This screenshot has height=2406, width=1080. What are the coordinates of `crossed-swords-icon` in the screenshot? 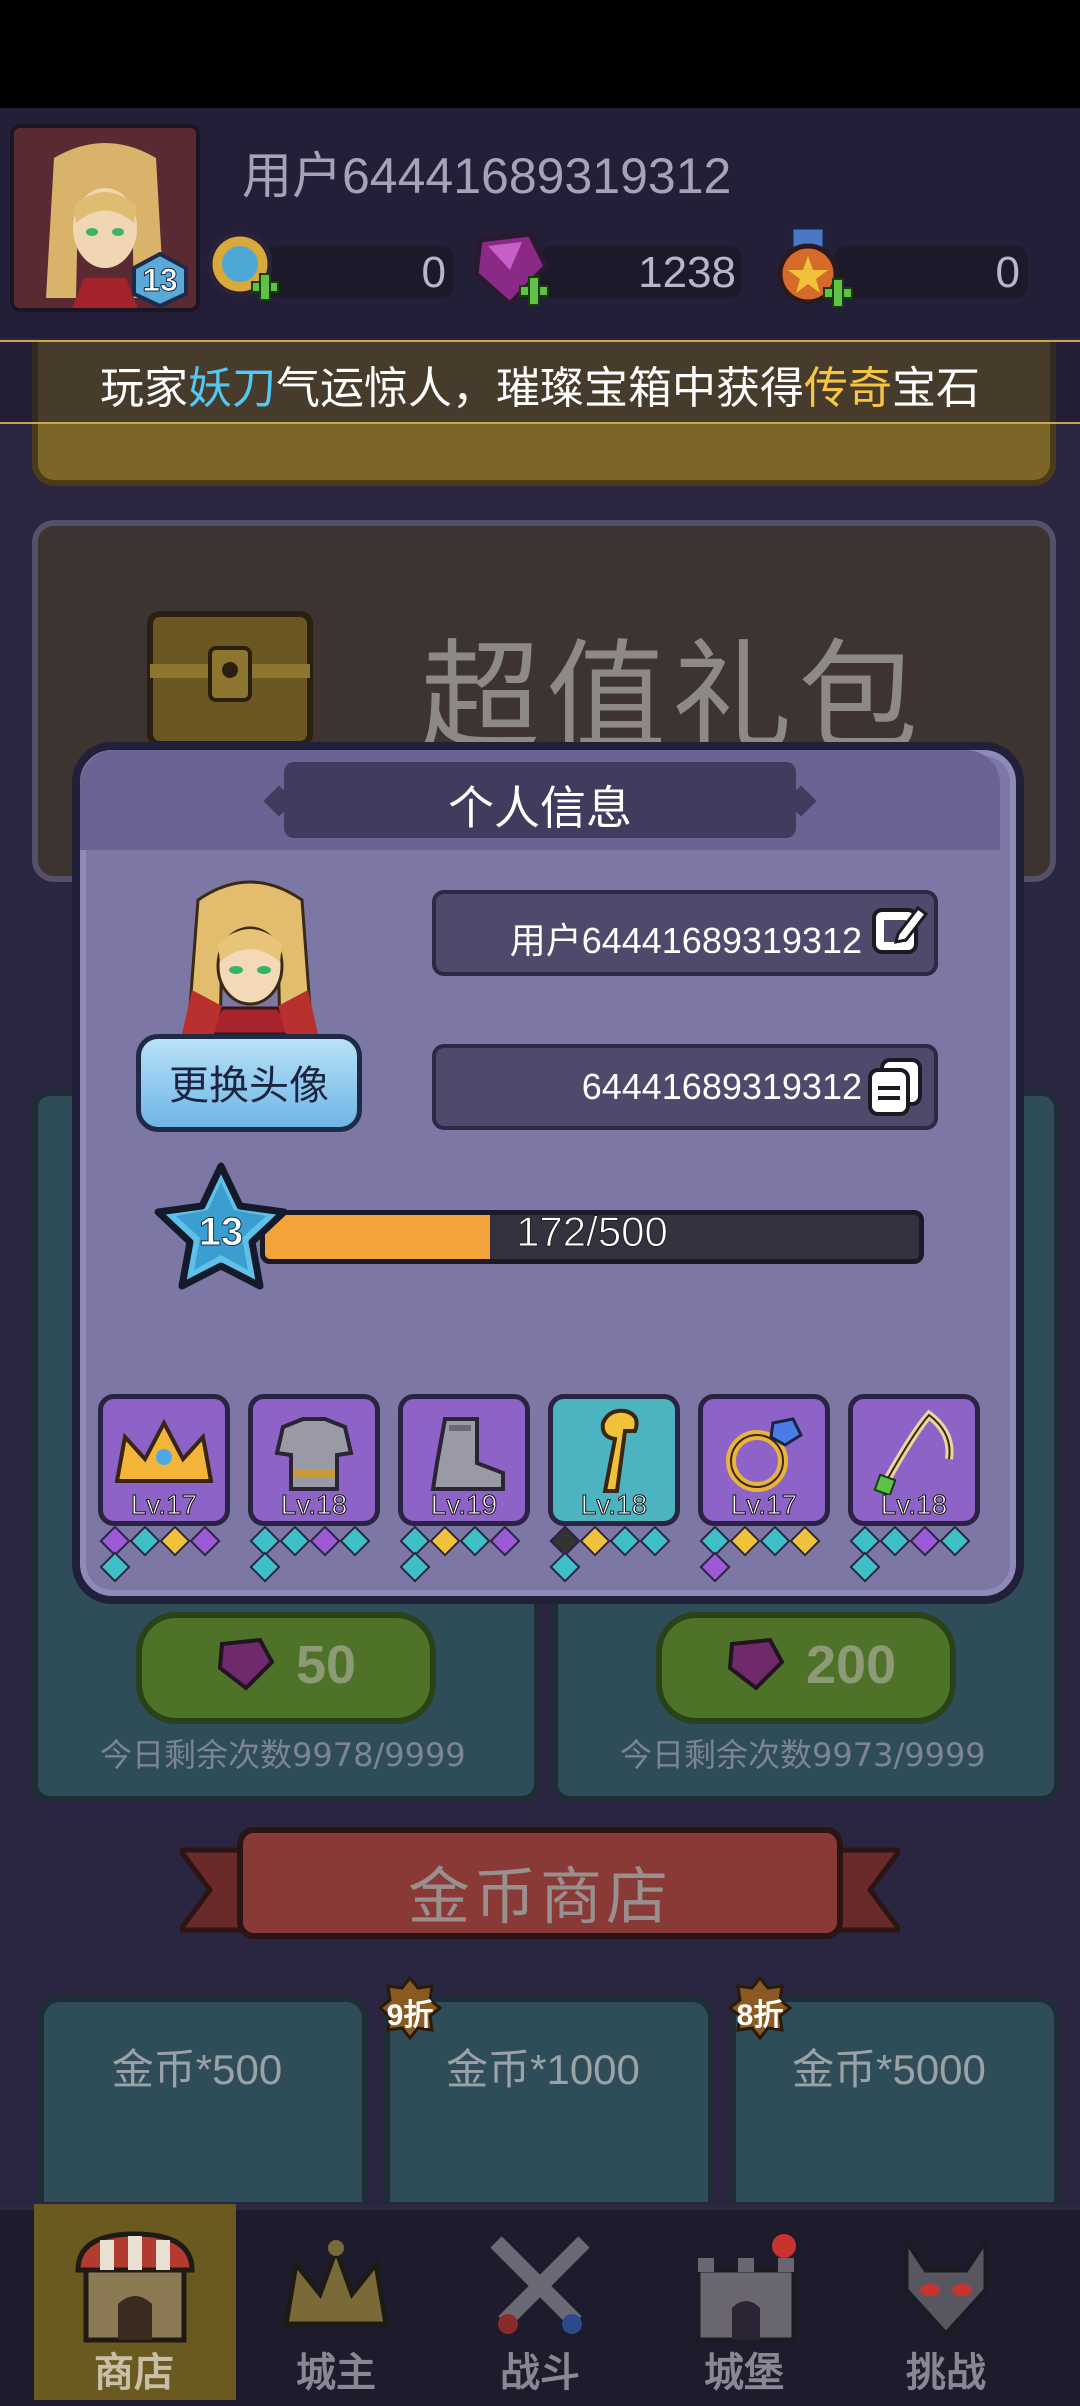 It's located at (540, 2285).